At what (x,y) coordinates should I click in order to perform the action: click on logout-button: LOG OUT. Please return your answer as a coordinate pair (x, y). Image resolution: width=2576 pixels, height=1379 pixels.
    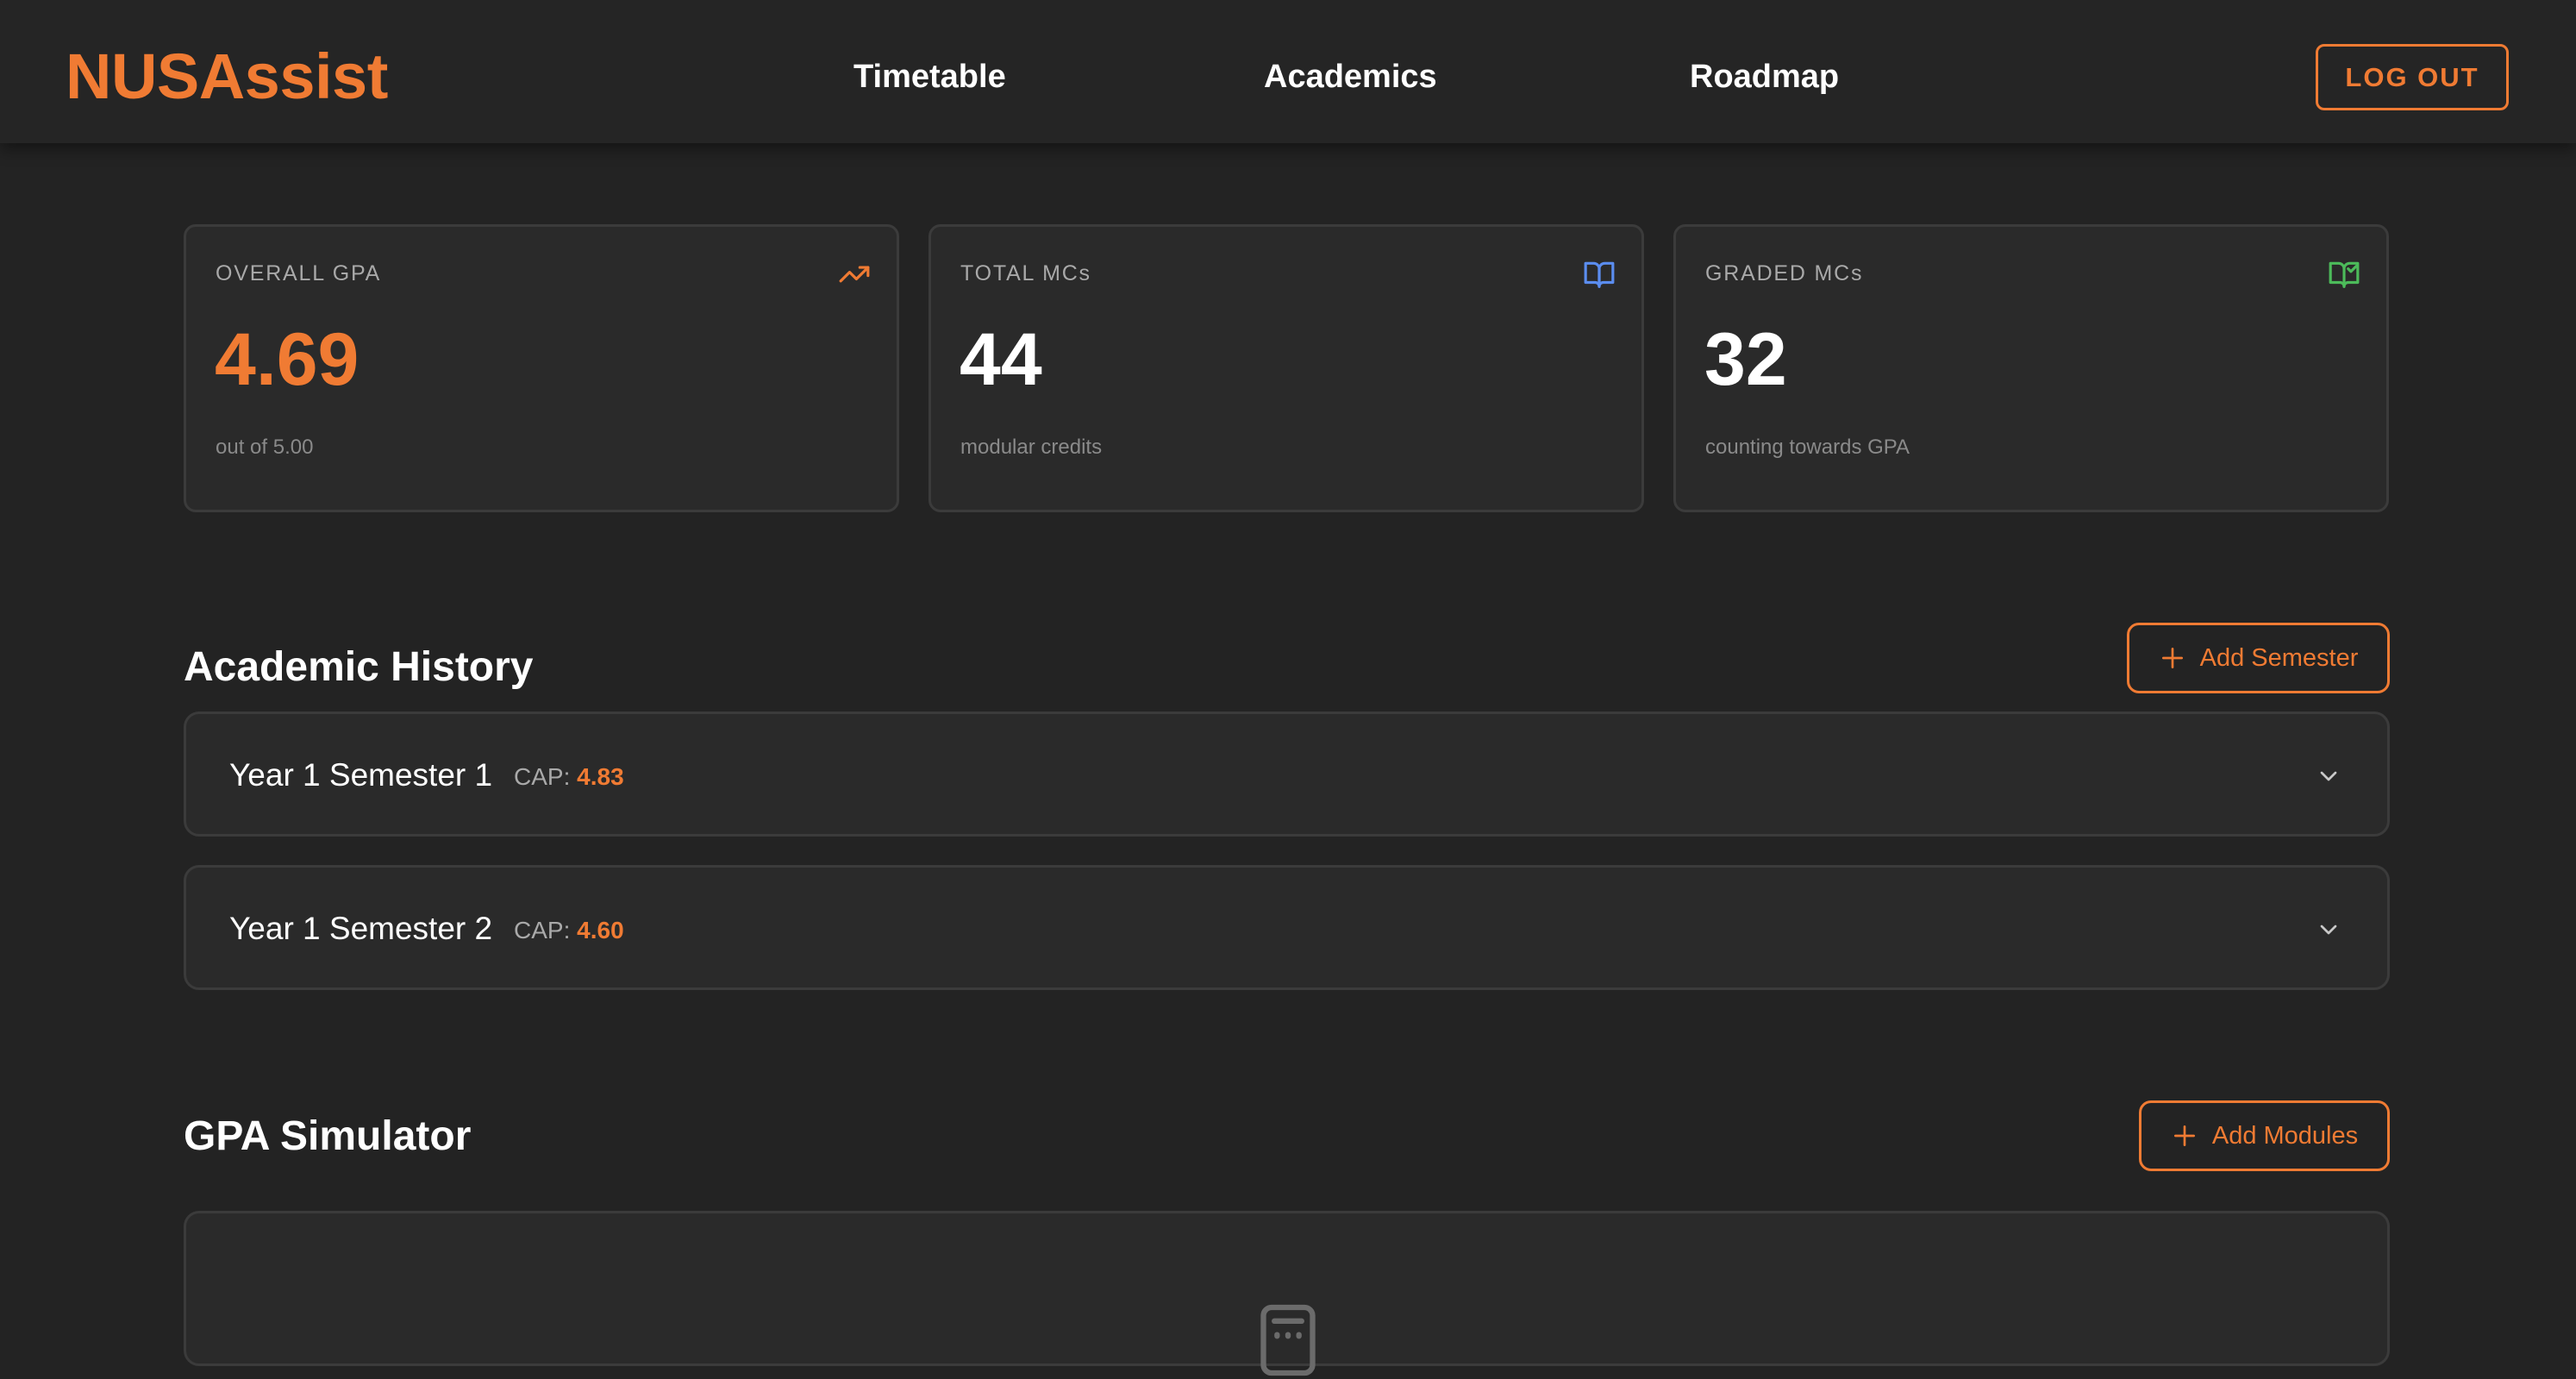
    Looking at the image, I should click on (2412, 77).